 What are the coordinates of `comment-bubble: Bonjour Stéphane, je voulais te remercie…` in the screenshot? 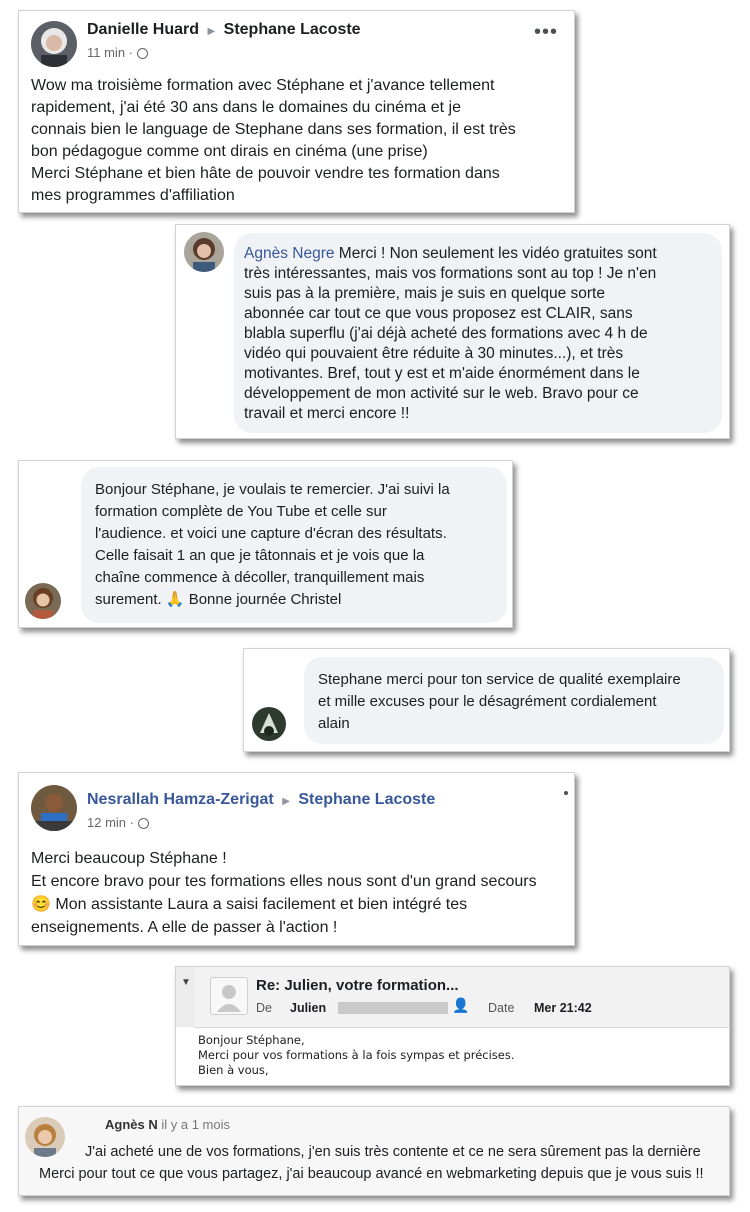 It's located at (294, 545).